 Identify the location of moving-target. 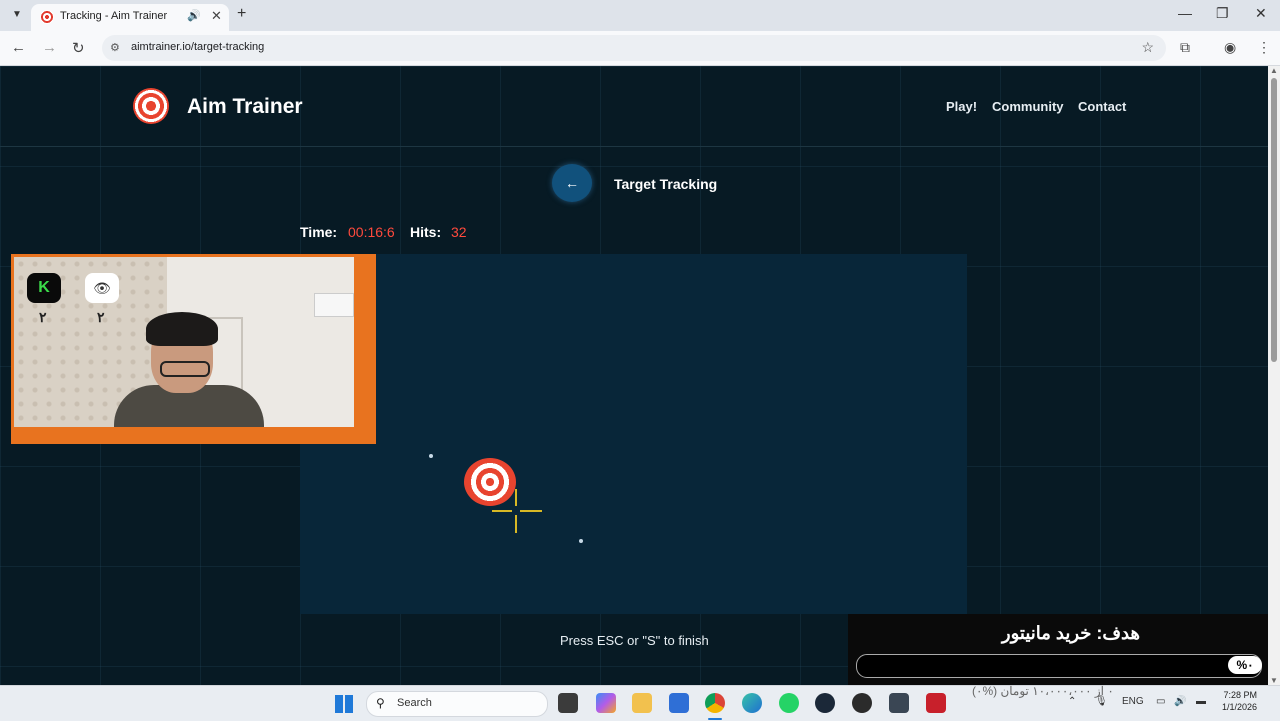
(490, 482).